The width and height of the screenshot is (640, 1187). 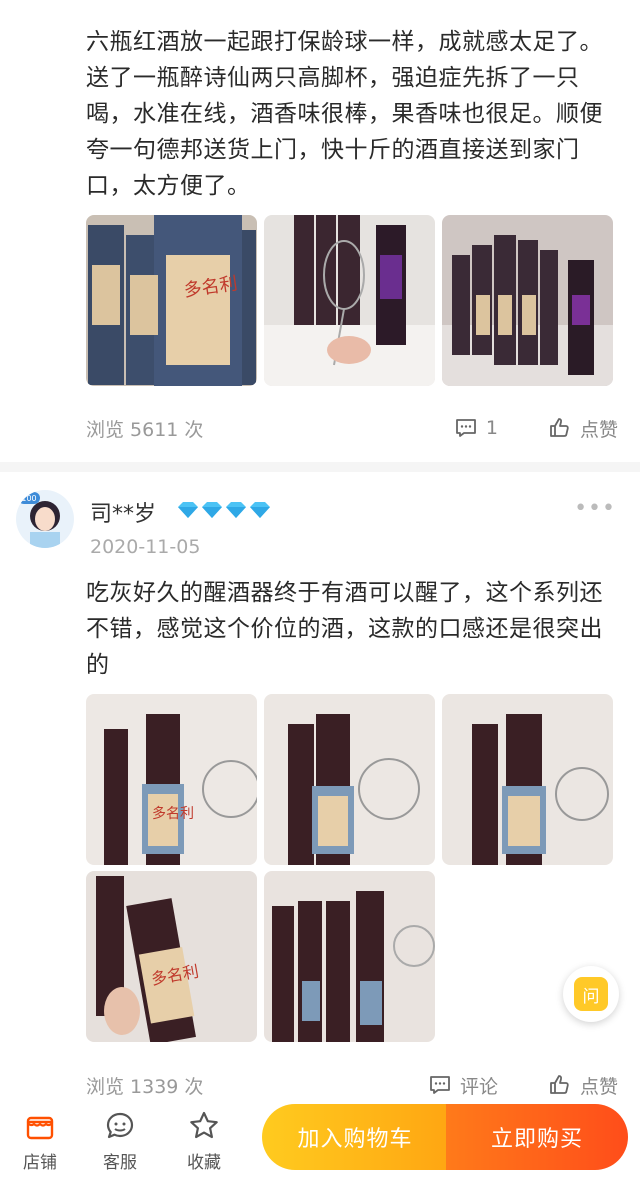 I want to click on section-divider, so click(x=320, y=467).